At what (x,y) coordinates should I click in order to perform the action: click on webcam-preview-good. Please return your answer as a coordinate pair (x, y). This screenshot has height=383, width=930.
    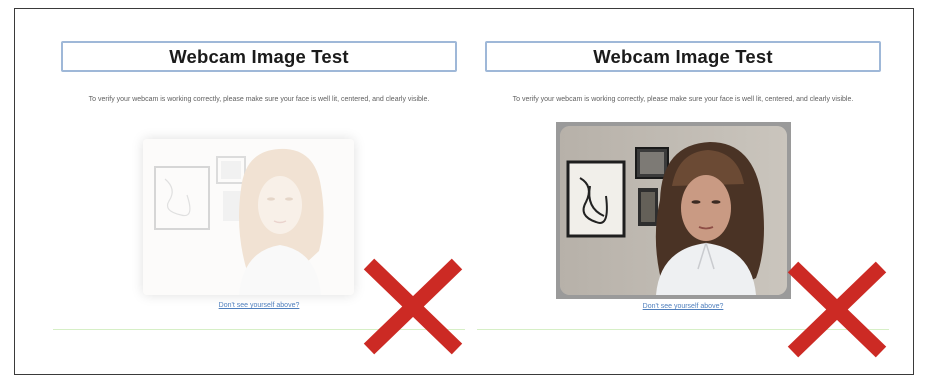
    Looking at the image, I should click on (673, 210).